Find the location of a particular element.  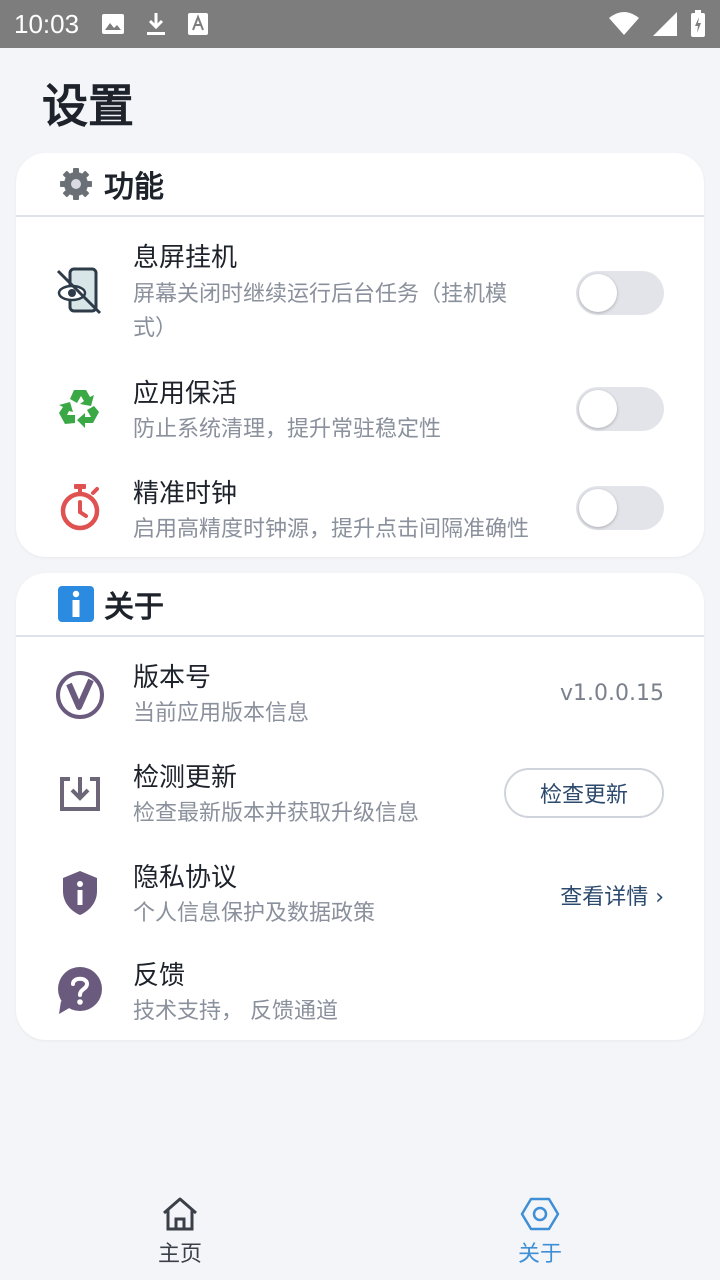

view-details-link: 查看详情 › is located at coordinates (612, 895).